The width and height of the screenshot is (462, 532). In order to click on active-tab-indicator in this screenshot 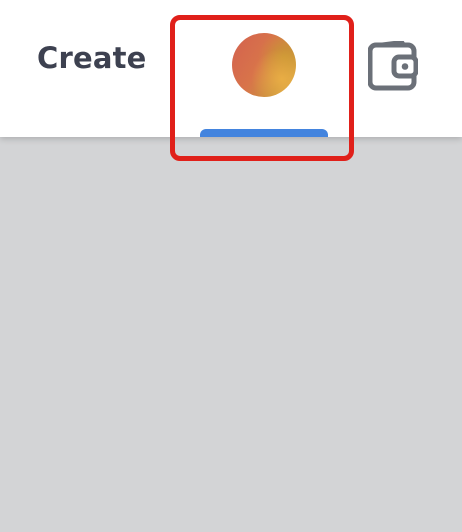, I will do `click(264, 133)`.